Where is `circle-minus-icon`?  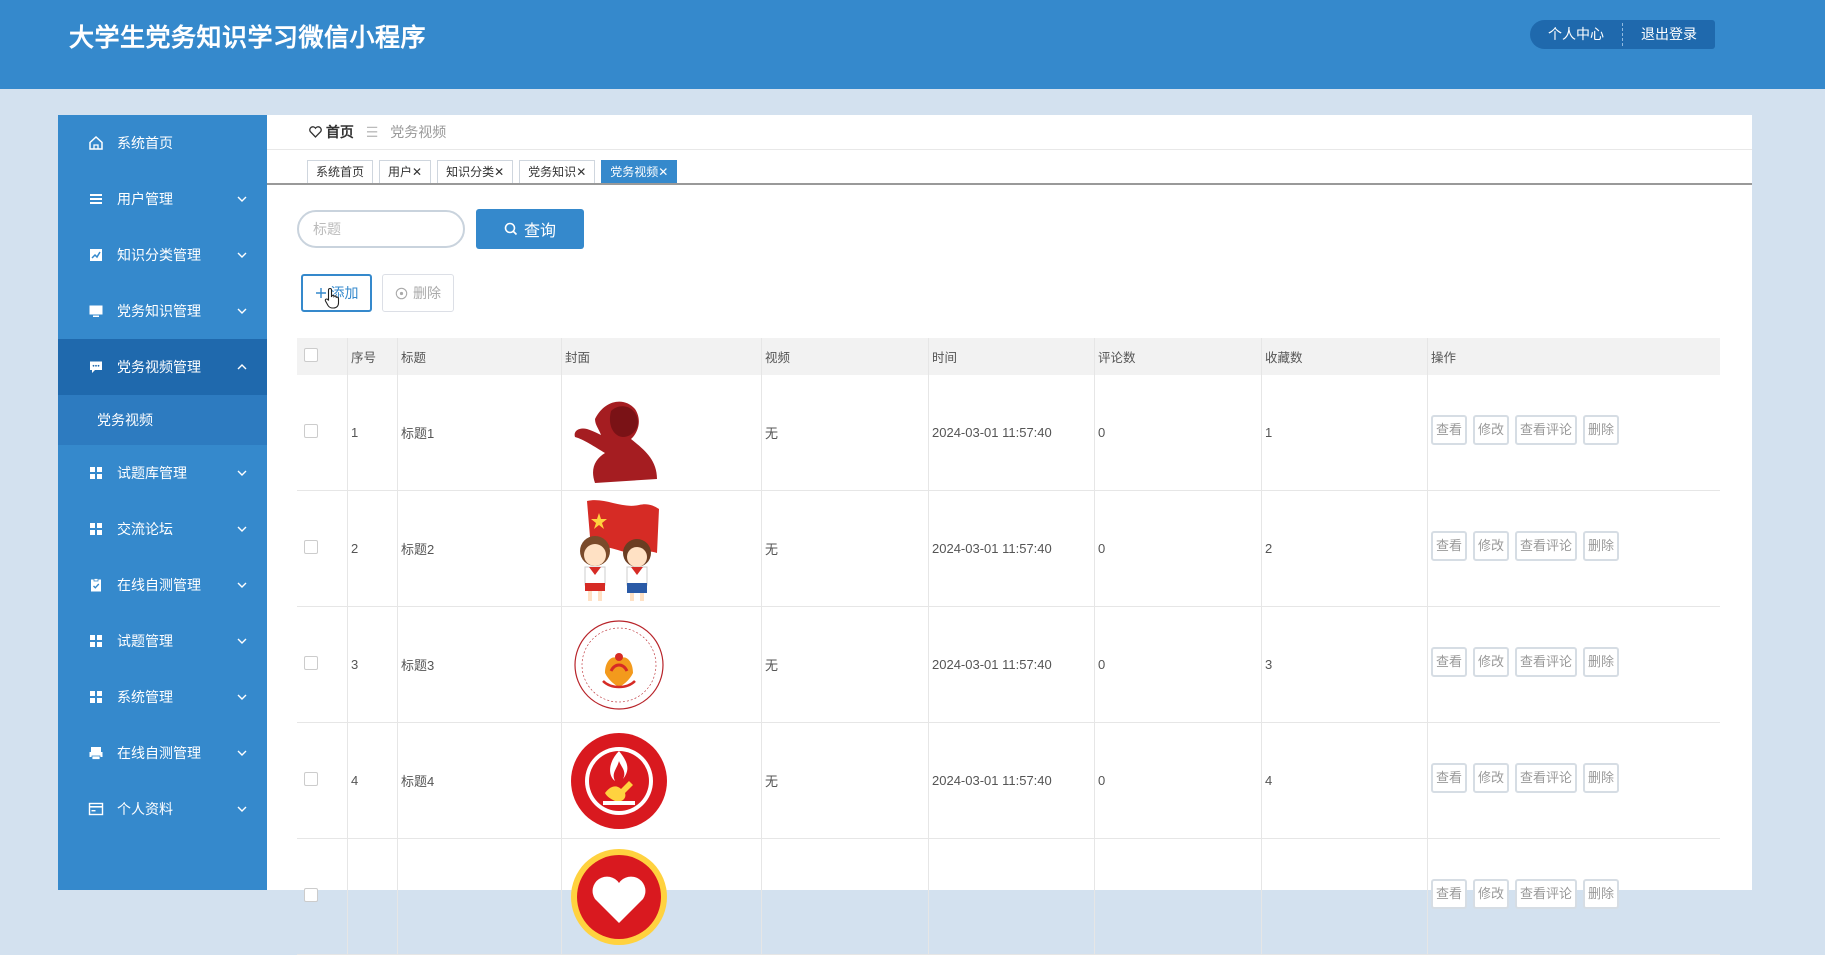
circle-minus-icon is located at coordinates (401, 293).